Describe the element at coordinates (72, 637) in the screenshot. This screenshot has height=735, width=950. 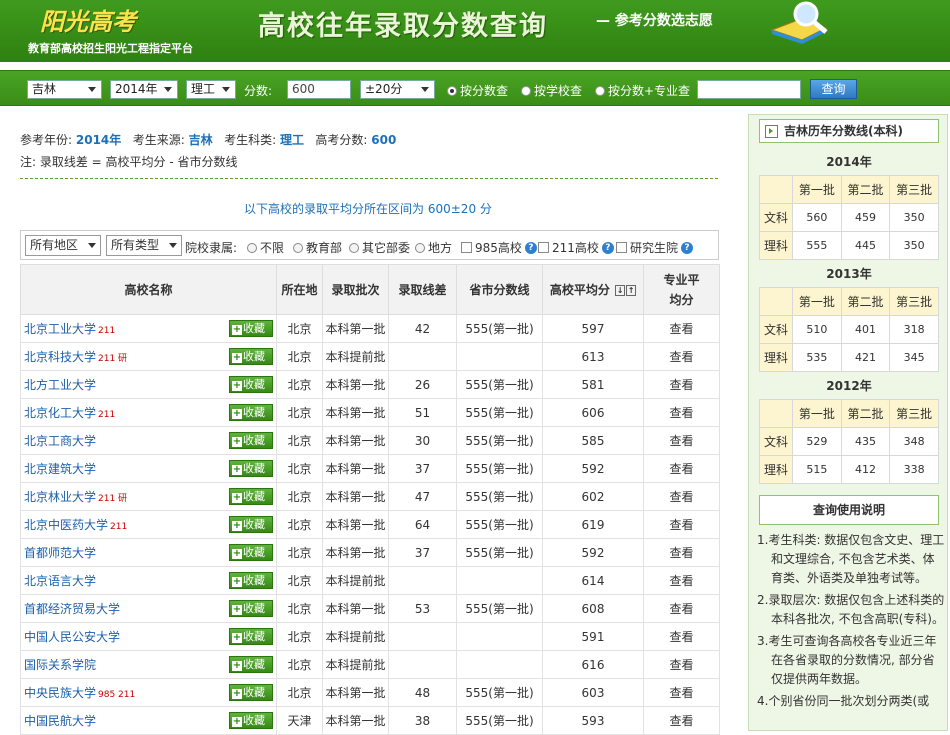
I see `school-link: 中国人民公安大学` at that location.